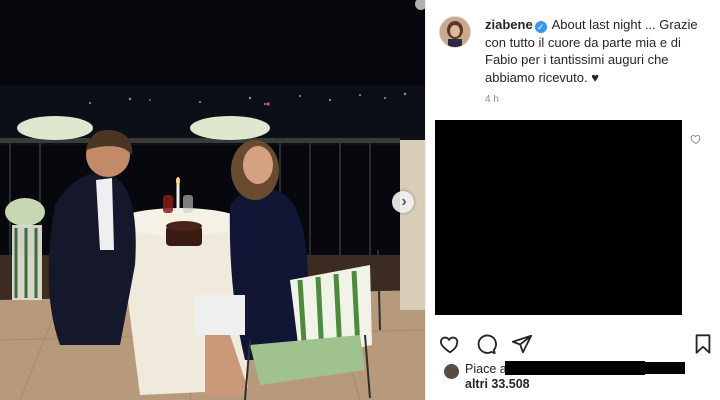  Describe the element at coordinates (522, 344) in the screenshot. I see `paper-plane-icon` at that location.